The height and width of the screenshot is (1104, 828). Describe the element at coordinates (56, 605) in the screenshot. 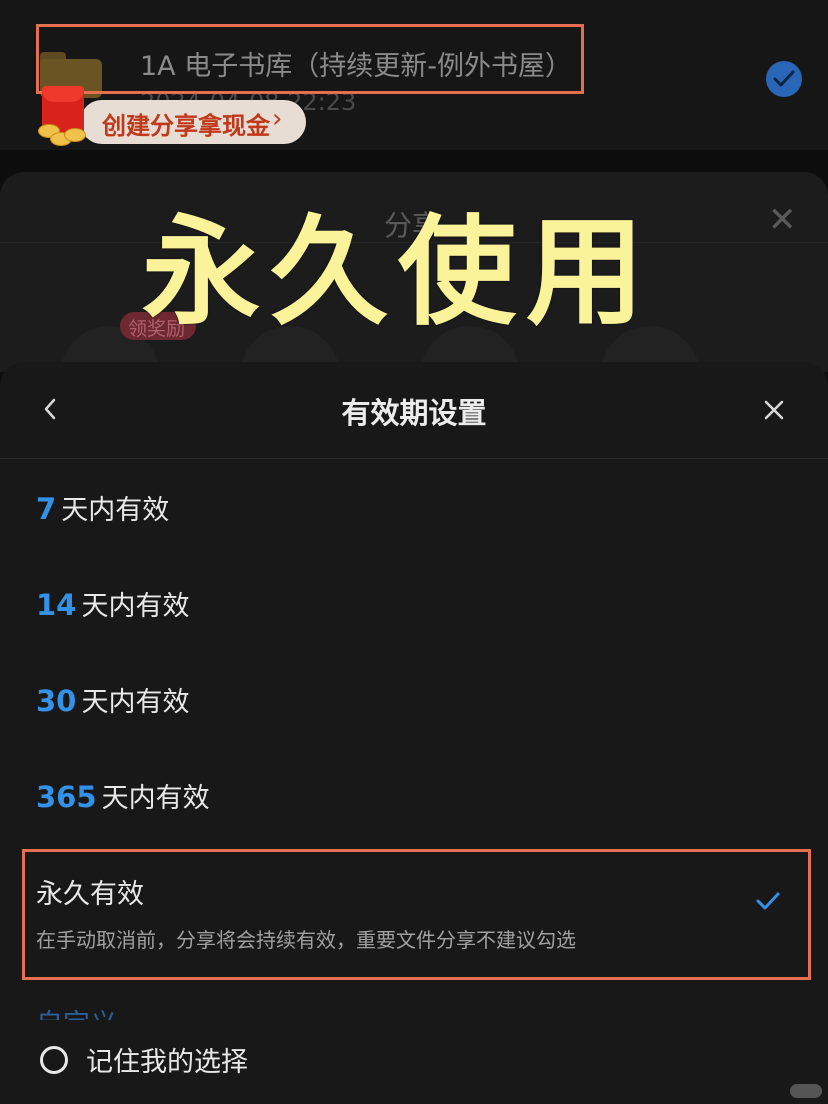

I see `option-days: 14` at that location.